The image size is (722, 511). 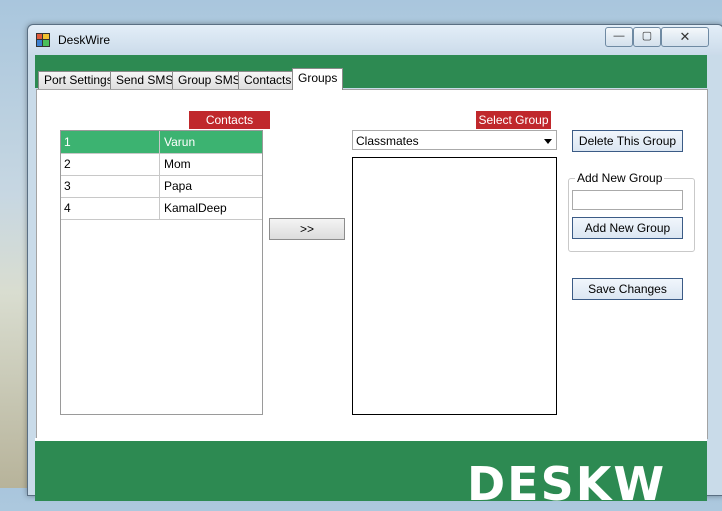 I want to click on contact-number: 4, so click(x=110, y=208).